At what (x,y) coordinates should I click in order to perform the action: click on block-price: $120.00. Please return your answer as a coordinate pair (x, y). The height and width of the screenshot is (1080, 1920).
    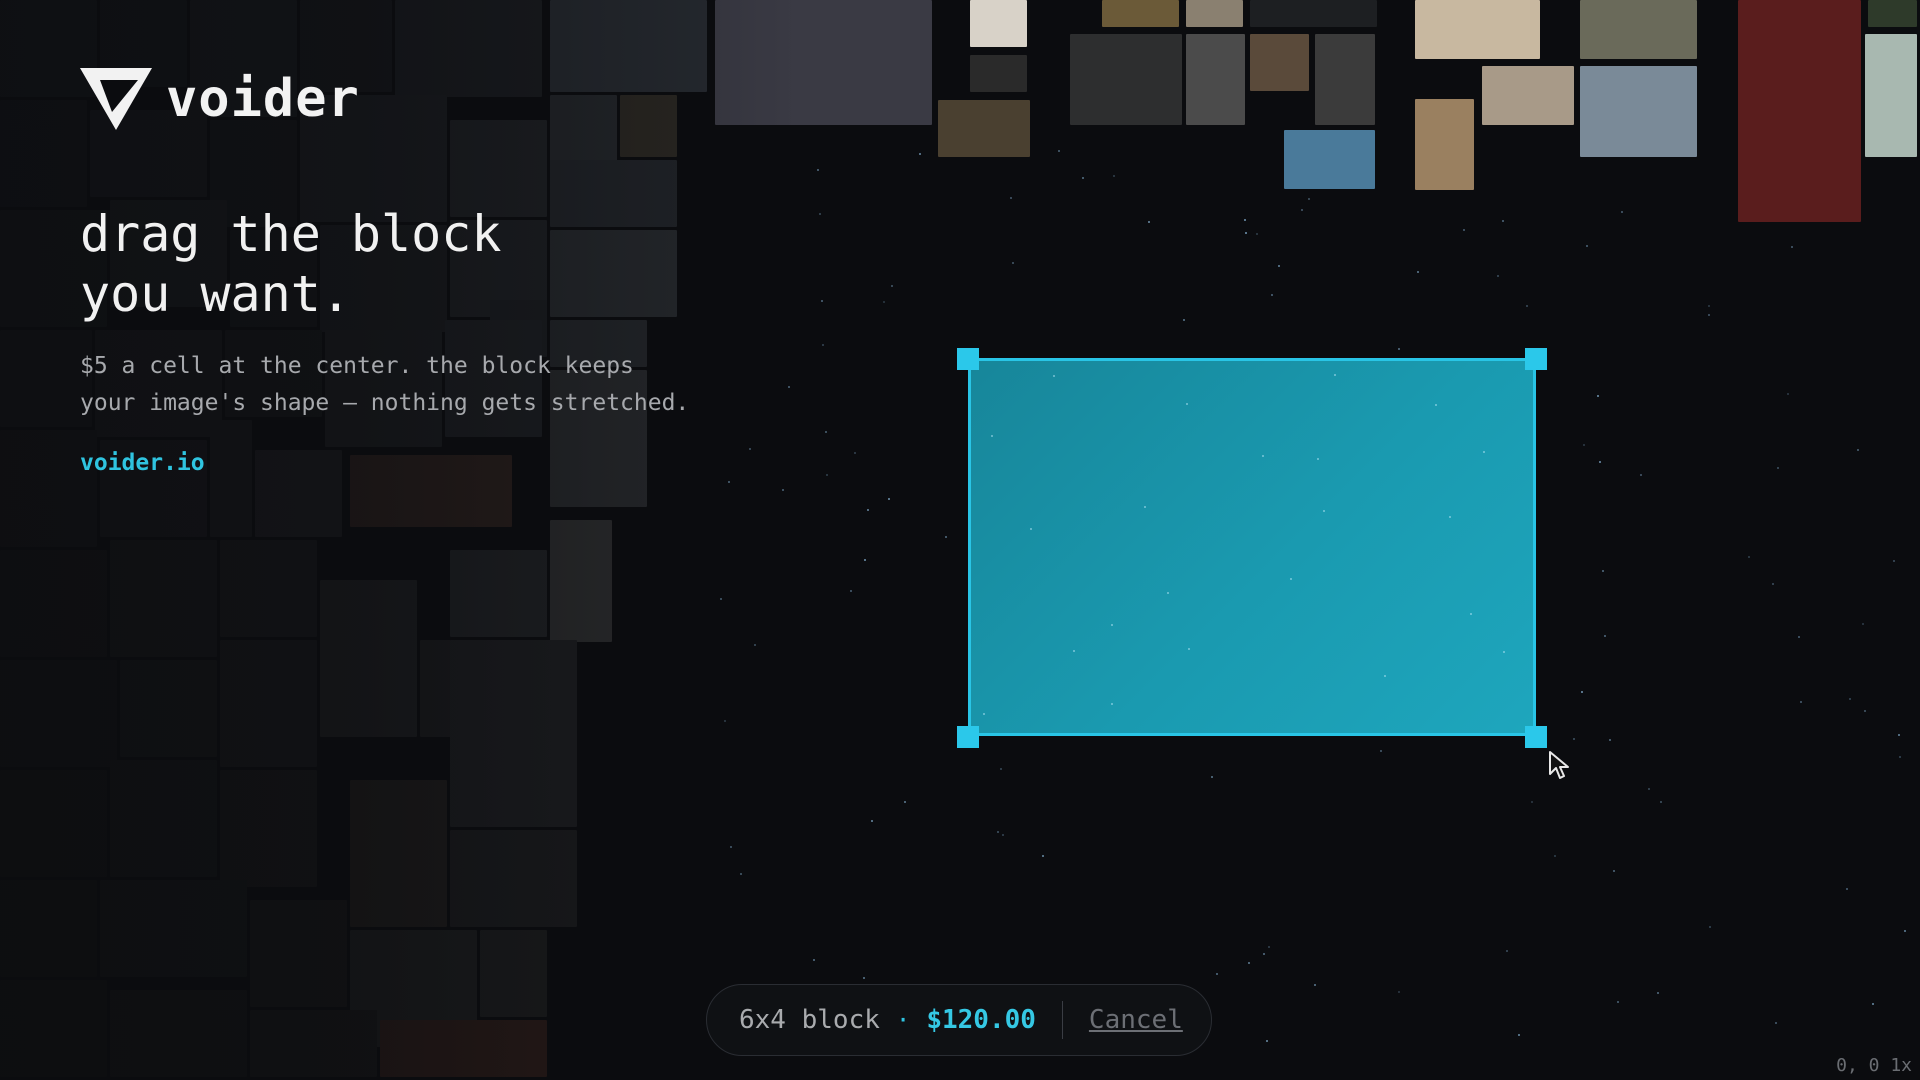
    Looking at the image, I should click on (981, 1020).